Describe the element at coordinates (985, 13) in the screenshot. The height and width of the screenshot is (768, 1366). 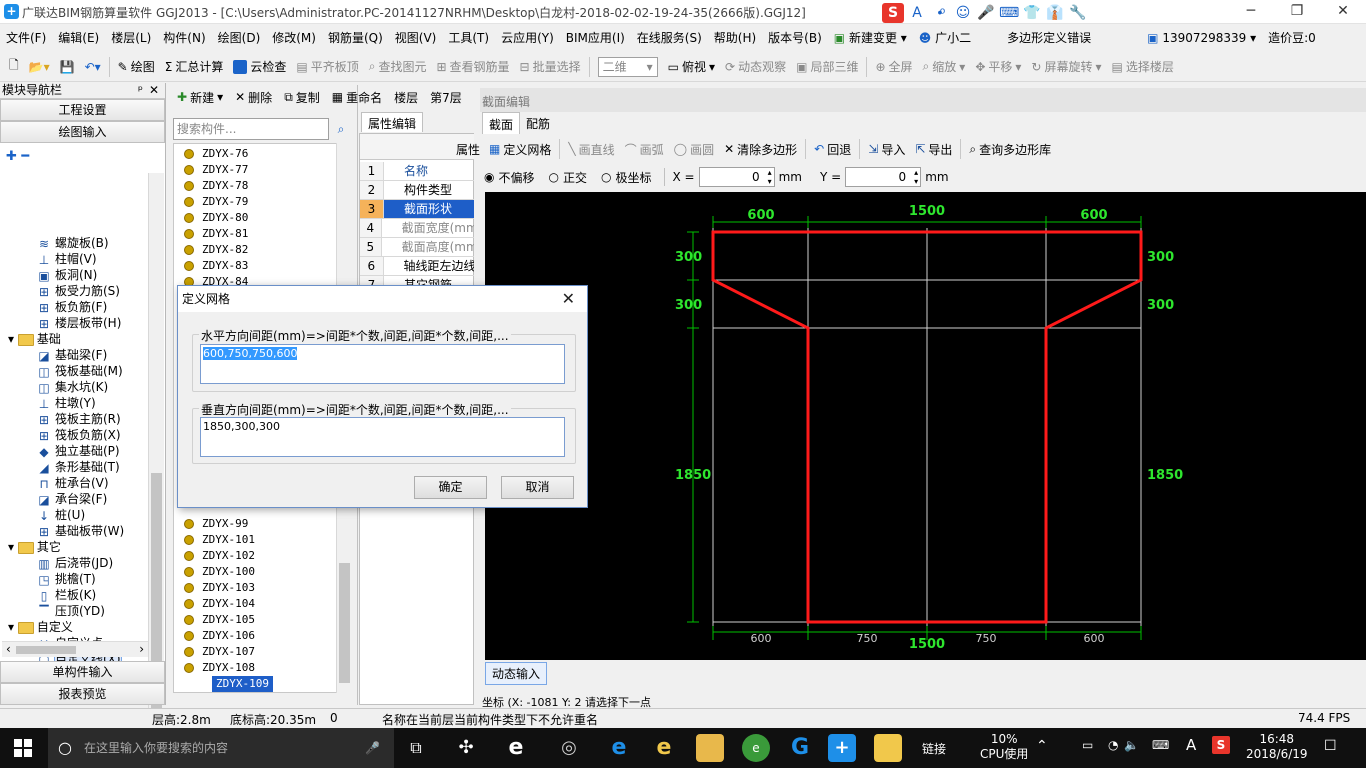
I see `ime-toolbar: S A •ͦ ☺ 🎤 ⌨ 👕 👔 🔧` at that location.